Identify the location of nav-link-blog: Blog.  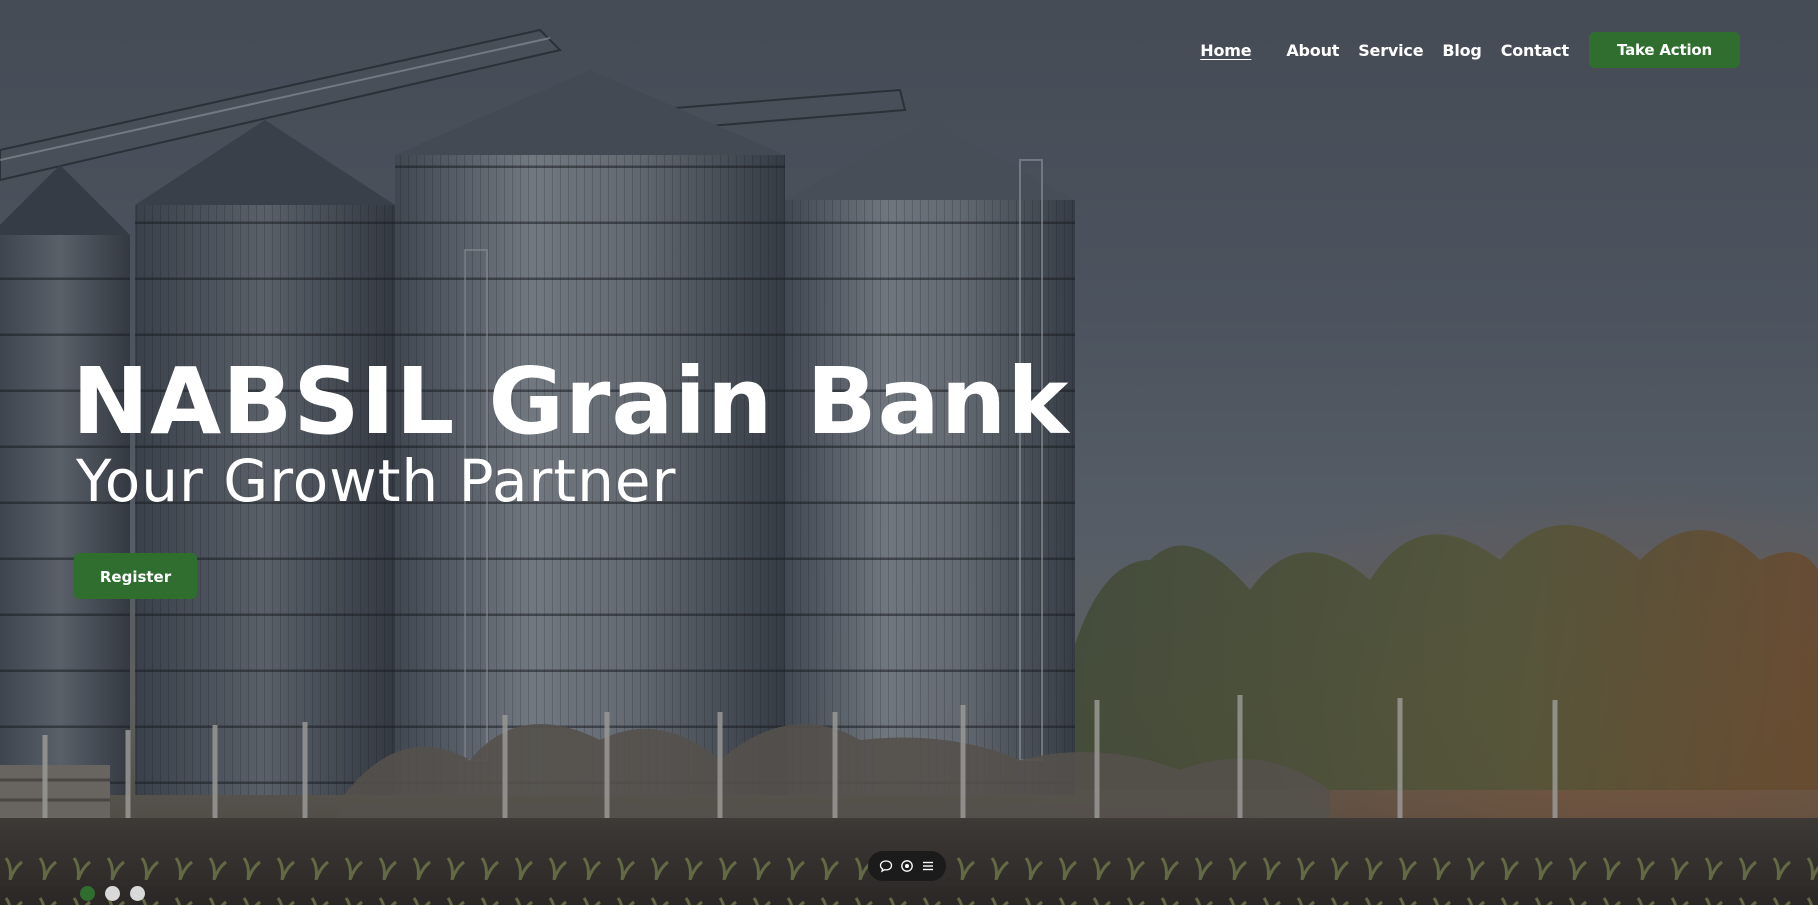
(1462, 50).